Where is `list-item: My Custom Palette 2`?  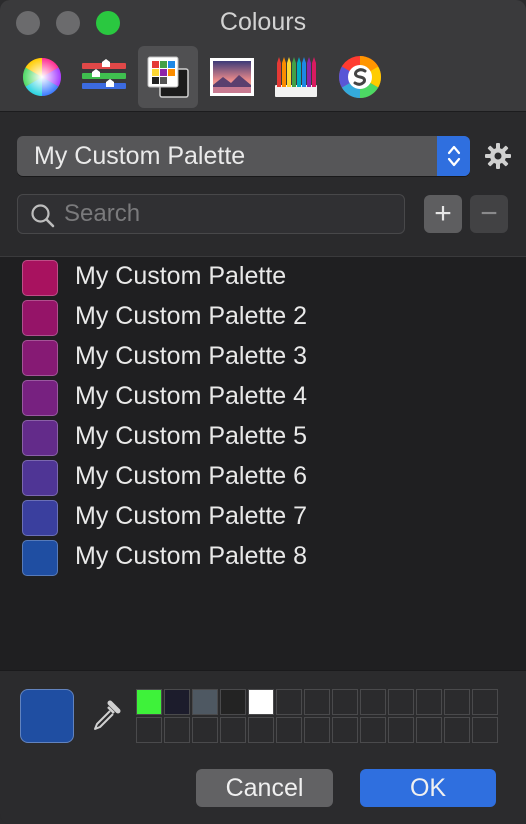
list-item: My Custom Palette 2 is located at coordinates (263, 318).